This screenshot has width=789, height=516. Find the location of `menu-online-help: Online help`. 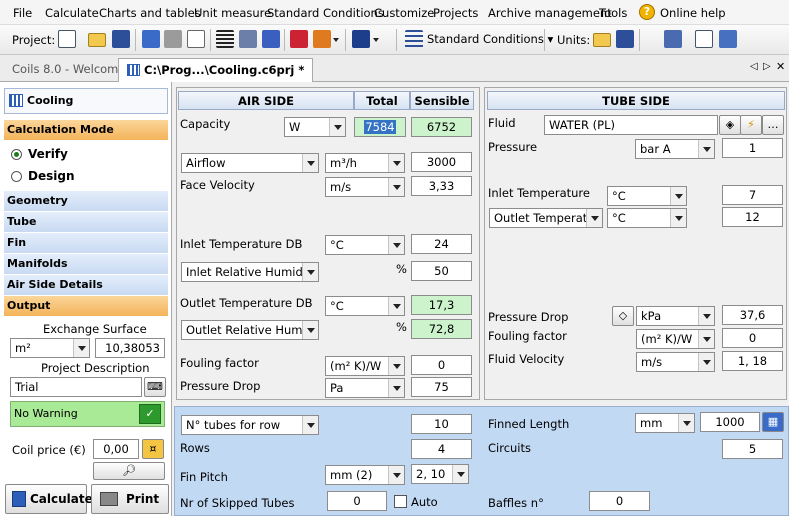

menu-online-help: Online help is located at coordinates (693, 13).